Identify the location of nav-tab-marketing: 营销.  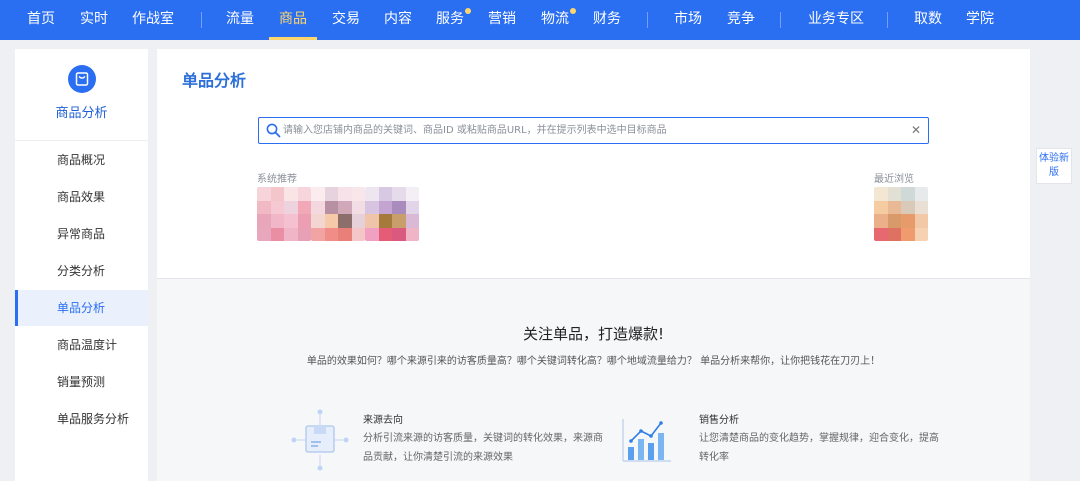
(502, 20).